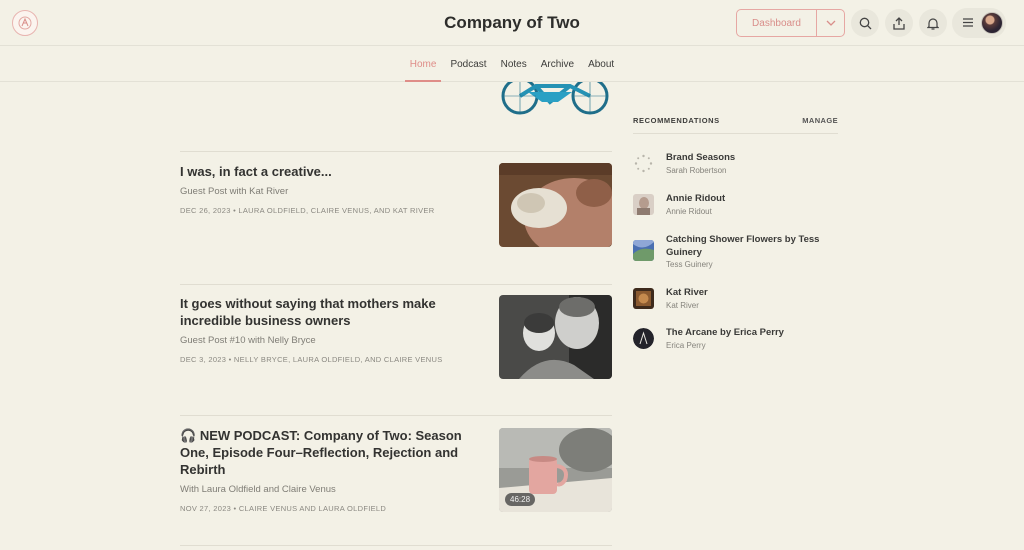 The height and width of the screenshot is (550, 1024). What do you see at coordinates (776, 23) in the screenshot?
I see `dashboard-button: Dashboard` at bounding box center [776, 23].